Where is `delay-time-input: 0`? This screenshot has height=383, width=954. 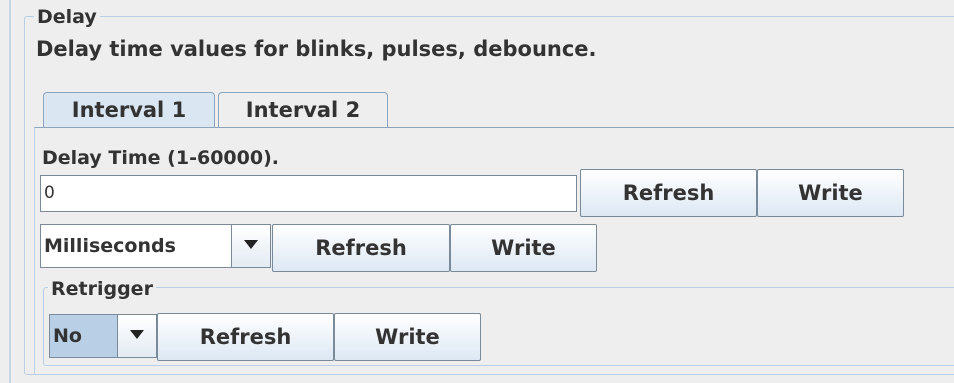
delay-time-input: 0 is located at coordinates (308, 193).